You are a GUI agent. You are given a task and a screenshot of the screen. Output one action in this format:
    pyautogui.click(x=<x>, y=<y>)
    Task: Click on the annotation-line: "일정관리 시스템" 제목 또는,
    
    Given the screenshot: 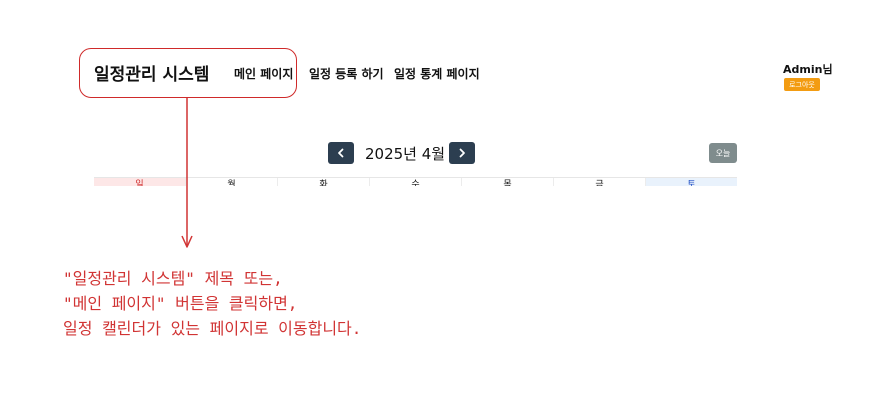 What is the action you would take?
    pyautogui.click(x=173, y=278)
    